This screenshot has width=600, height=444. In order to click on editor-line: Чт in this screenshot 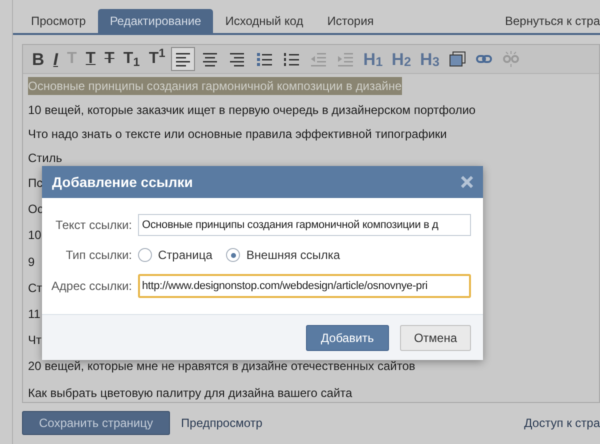, I will do `click(35, 341)`.